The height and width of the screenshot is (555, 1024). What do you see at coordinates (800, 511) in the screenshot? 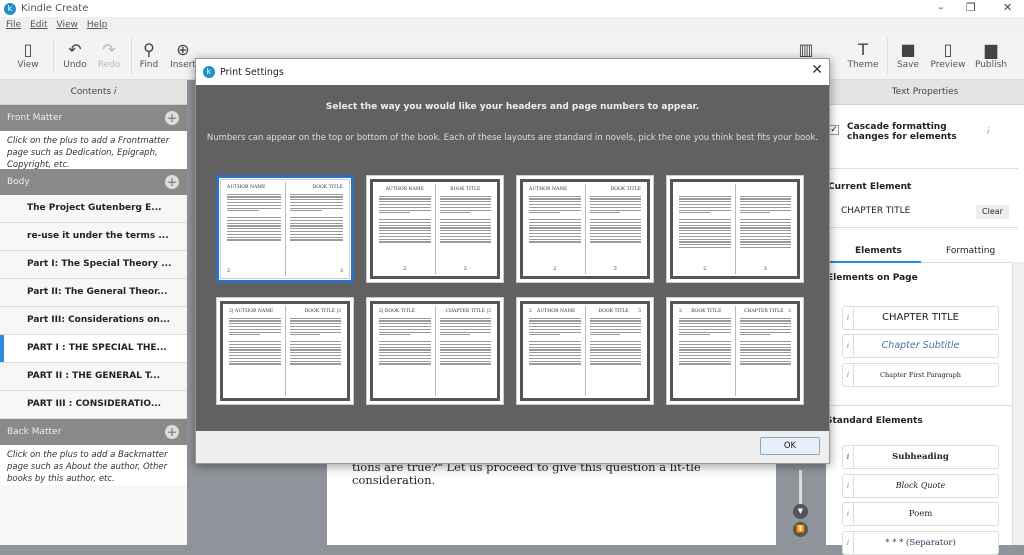
I see `scroll-down-button: ▼` at bounding box center [800, 511].